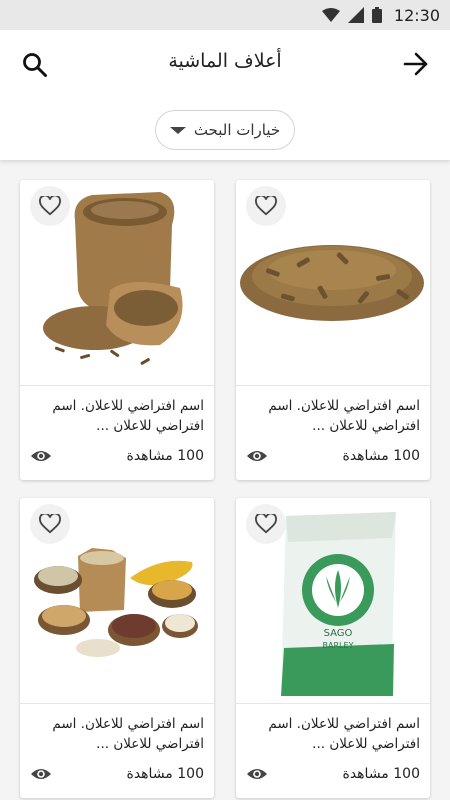 The height and width of the screenshot is (800, 450). I want to click on battery-icon, so click(376, 15).